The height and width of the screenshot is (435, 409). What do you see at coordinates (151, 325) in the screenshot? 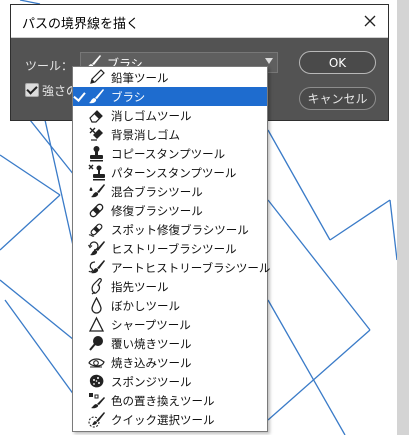
I see `dropdown-item-label: シャープツール` at bounding box center [151, 325].